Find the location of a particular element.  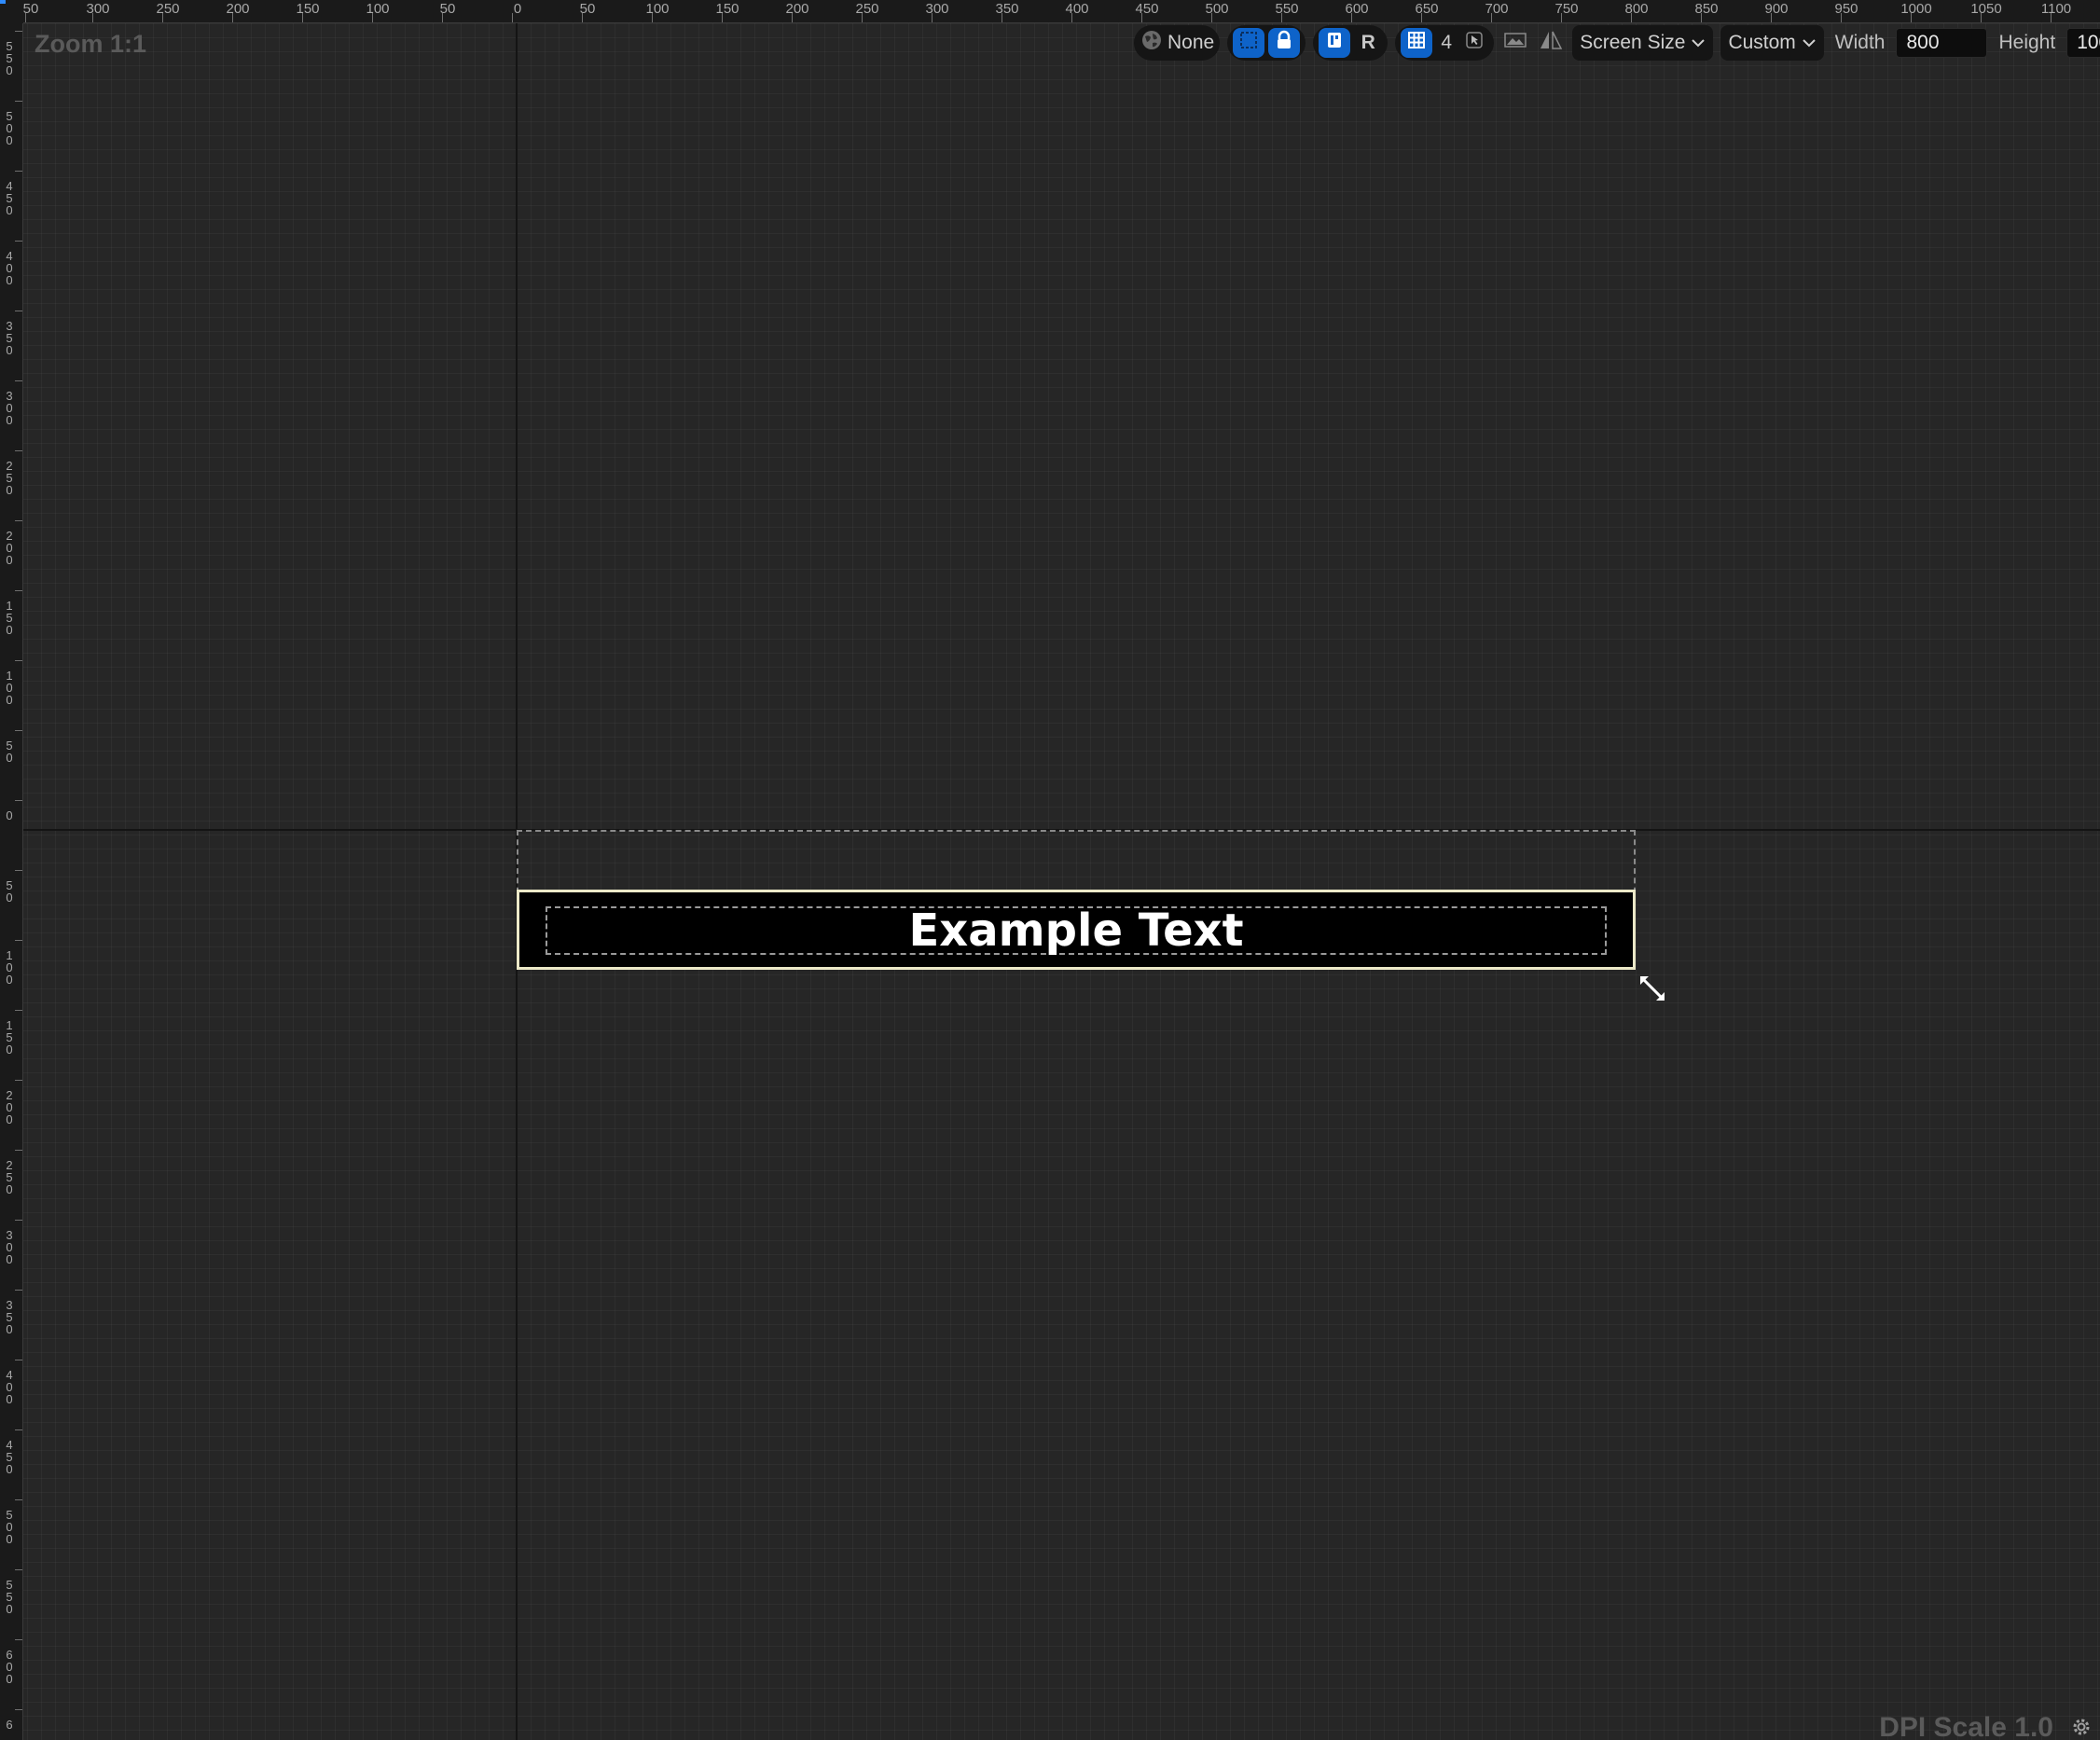

flip-toggle is located at coordinates (1551, 43).